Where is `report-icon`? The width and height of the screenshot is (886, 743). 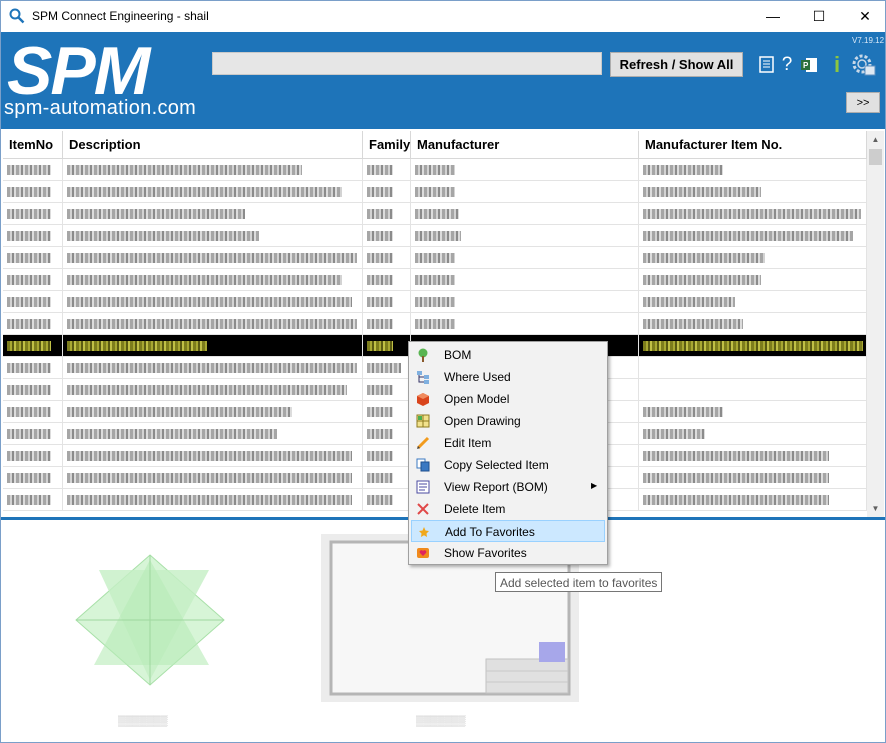
report-icon is located at coordinates (767, 65).